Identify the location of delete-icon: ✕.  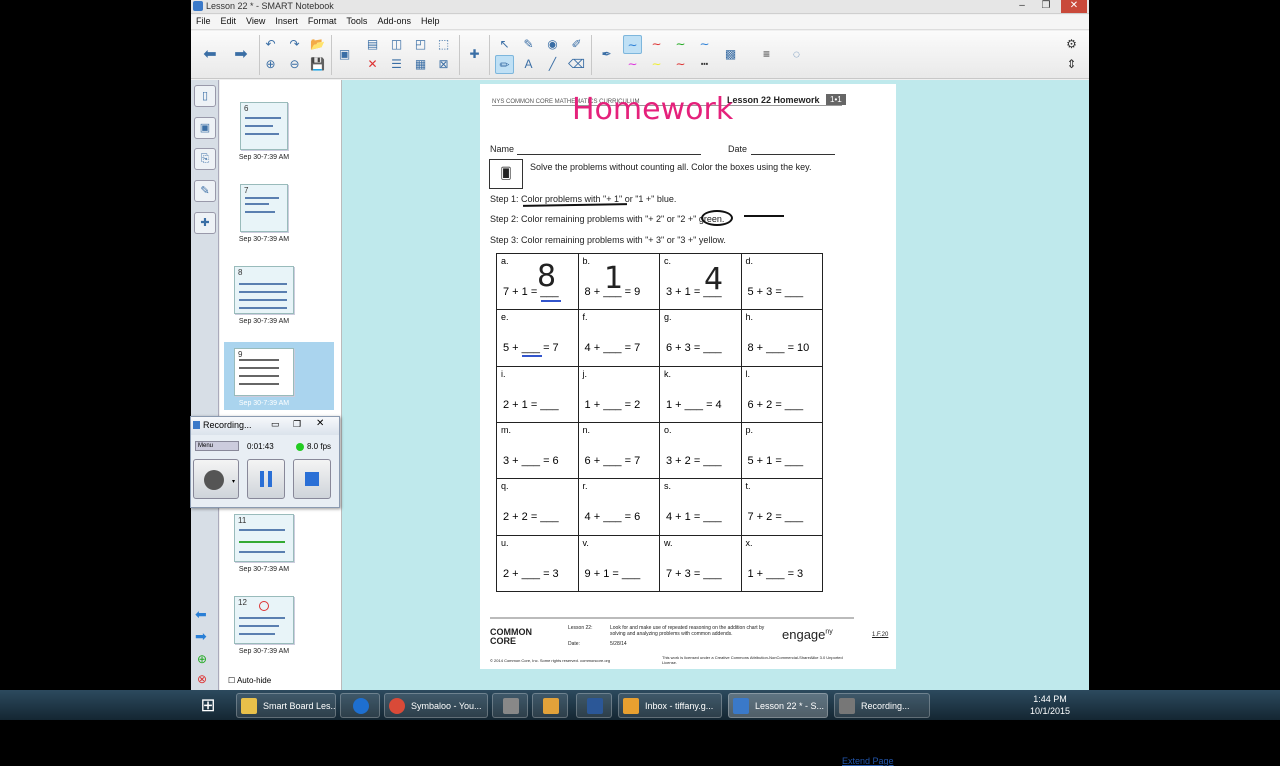
(372, 64).